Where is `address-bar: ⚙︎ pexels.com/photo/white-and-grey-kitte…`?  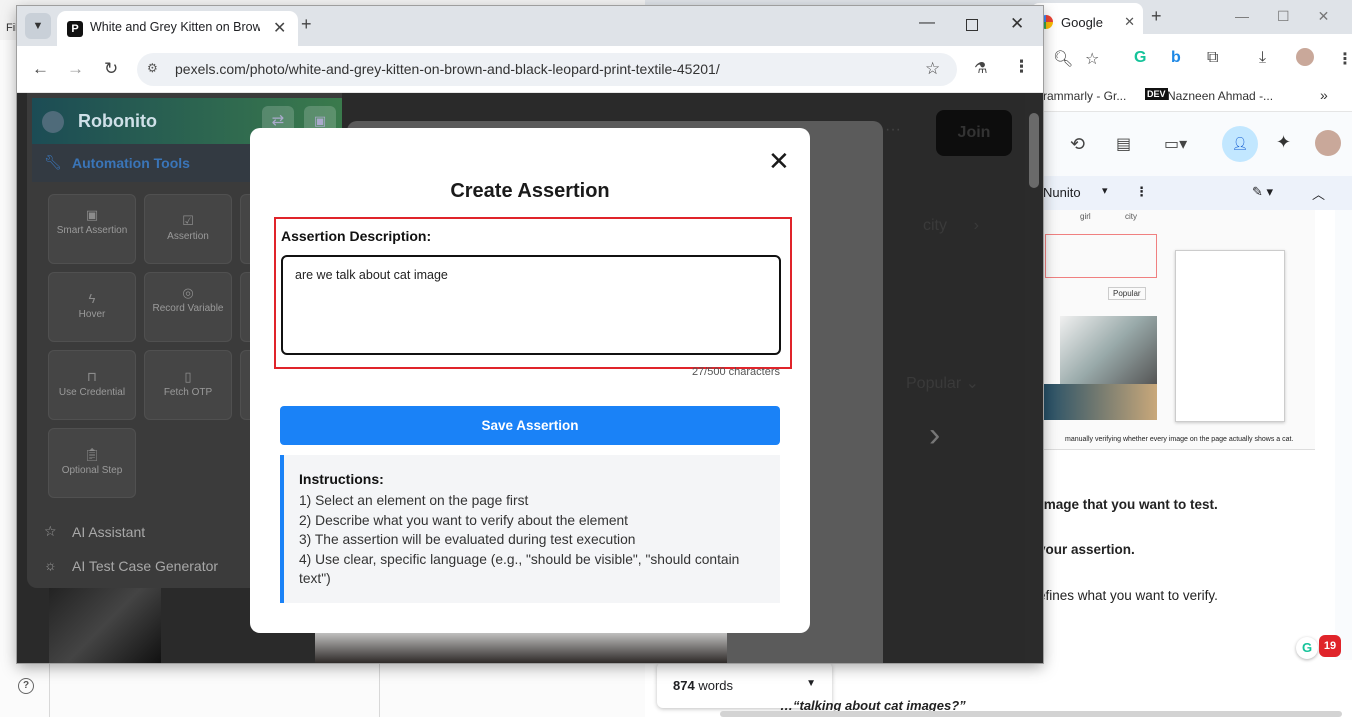
address-bar: ⚙︎ pexels.com/photo/white-and-grey-kitte… is located at coordinates (547, 69).